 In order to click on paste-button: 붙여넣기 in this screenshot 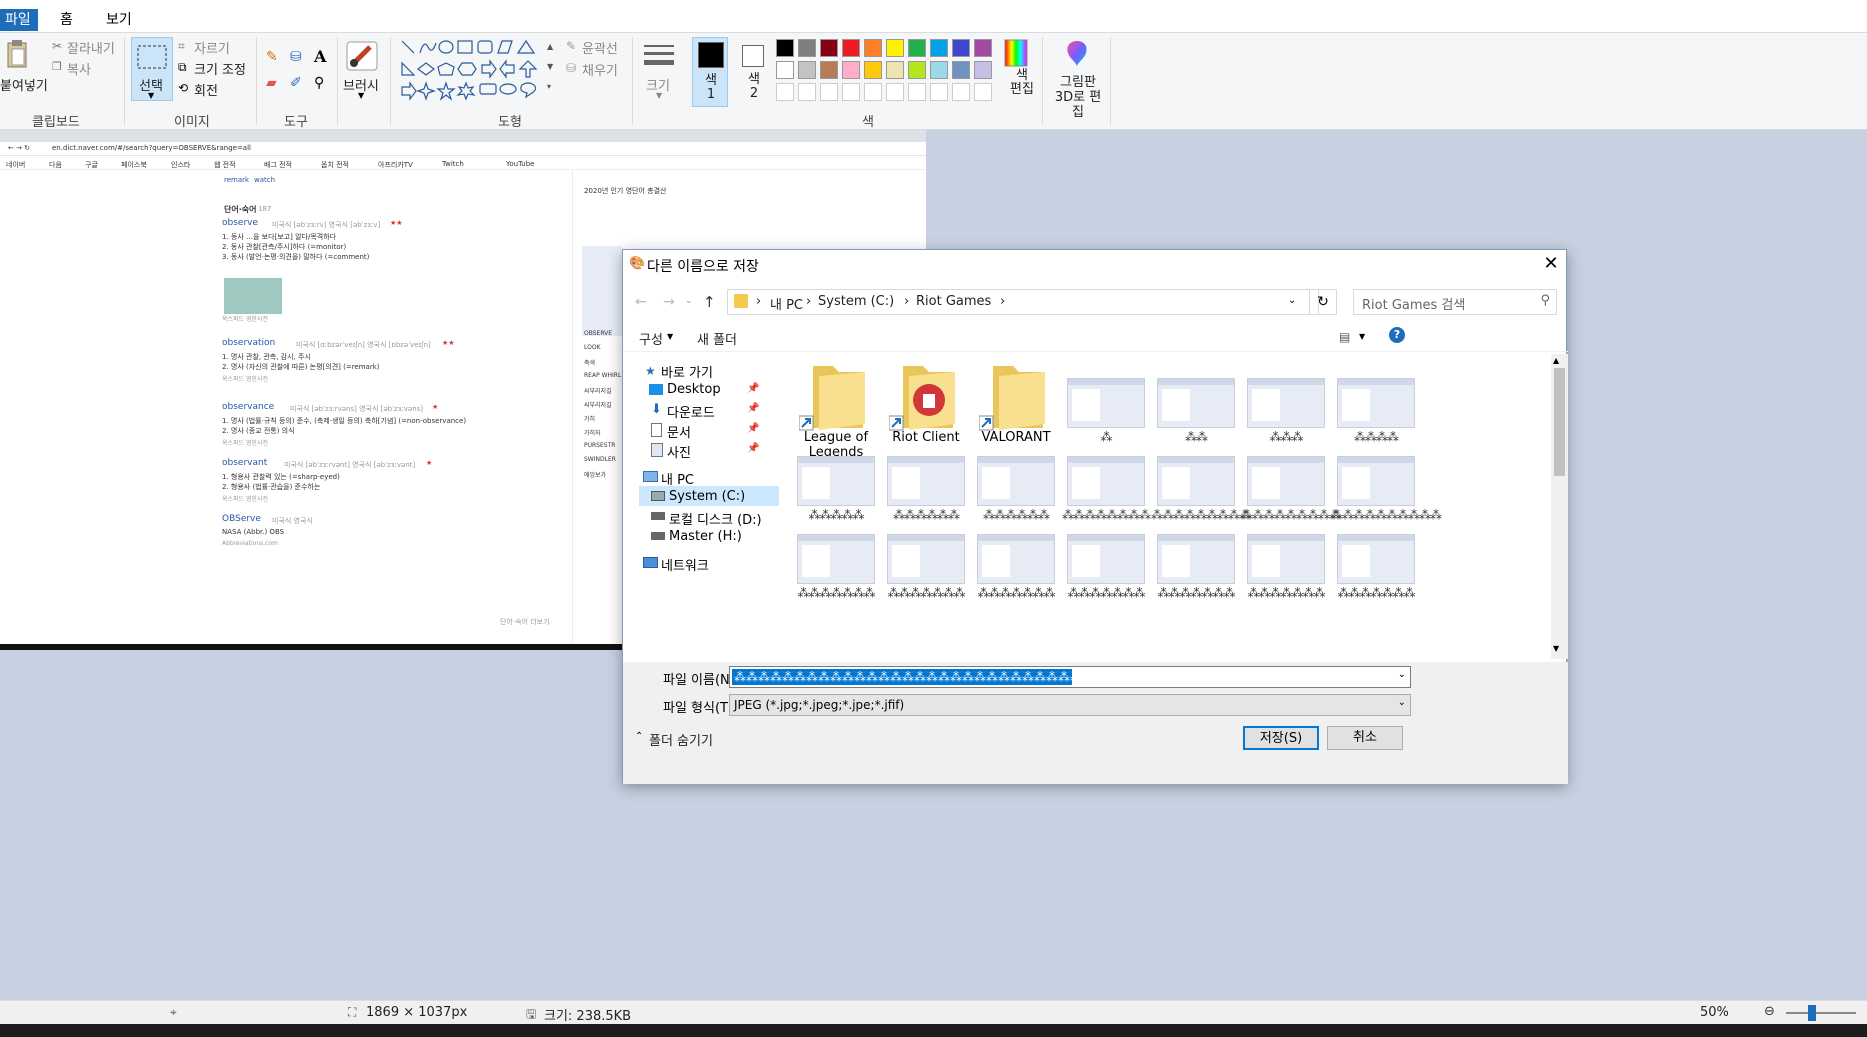, I will do `click(24, 84)`.